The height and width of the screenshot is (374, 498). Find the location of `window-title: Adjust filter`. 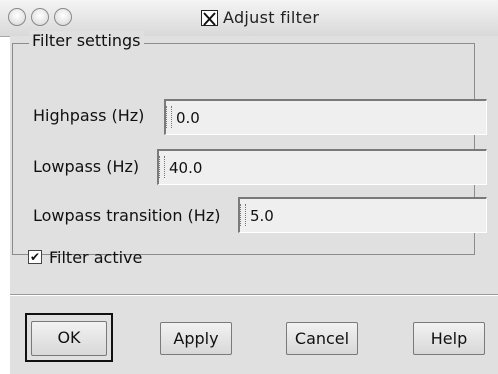

window-title: Adjust filter is located at coordinates (271, 17).